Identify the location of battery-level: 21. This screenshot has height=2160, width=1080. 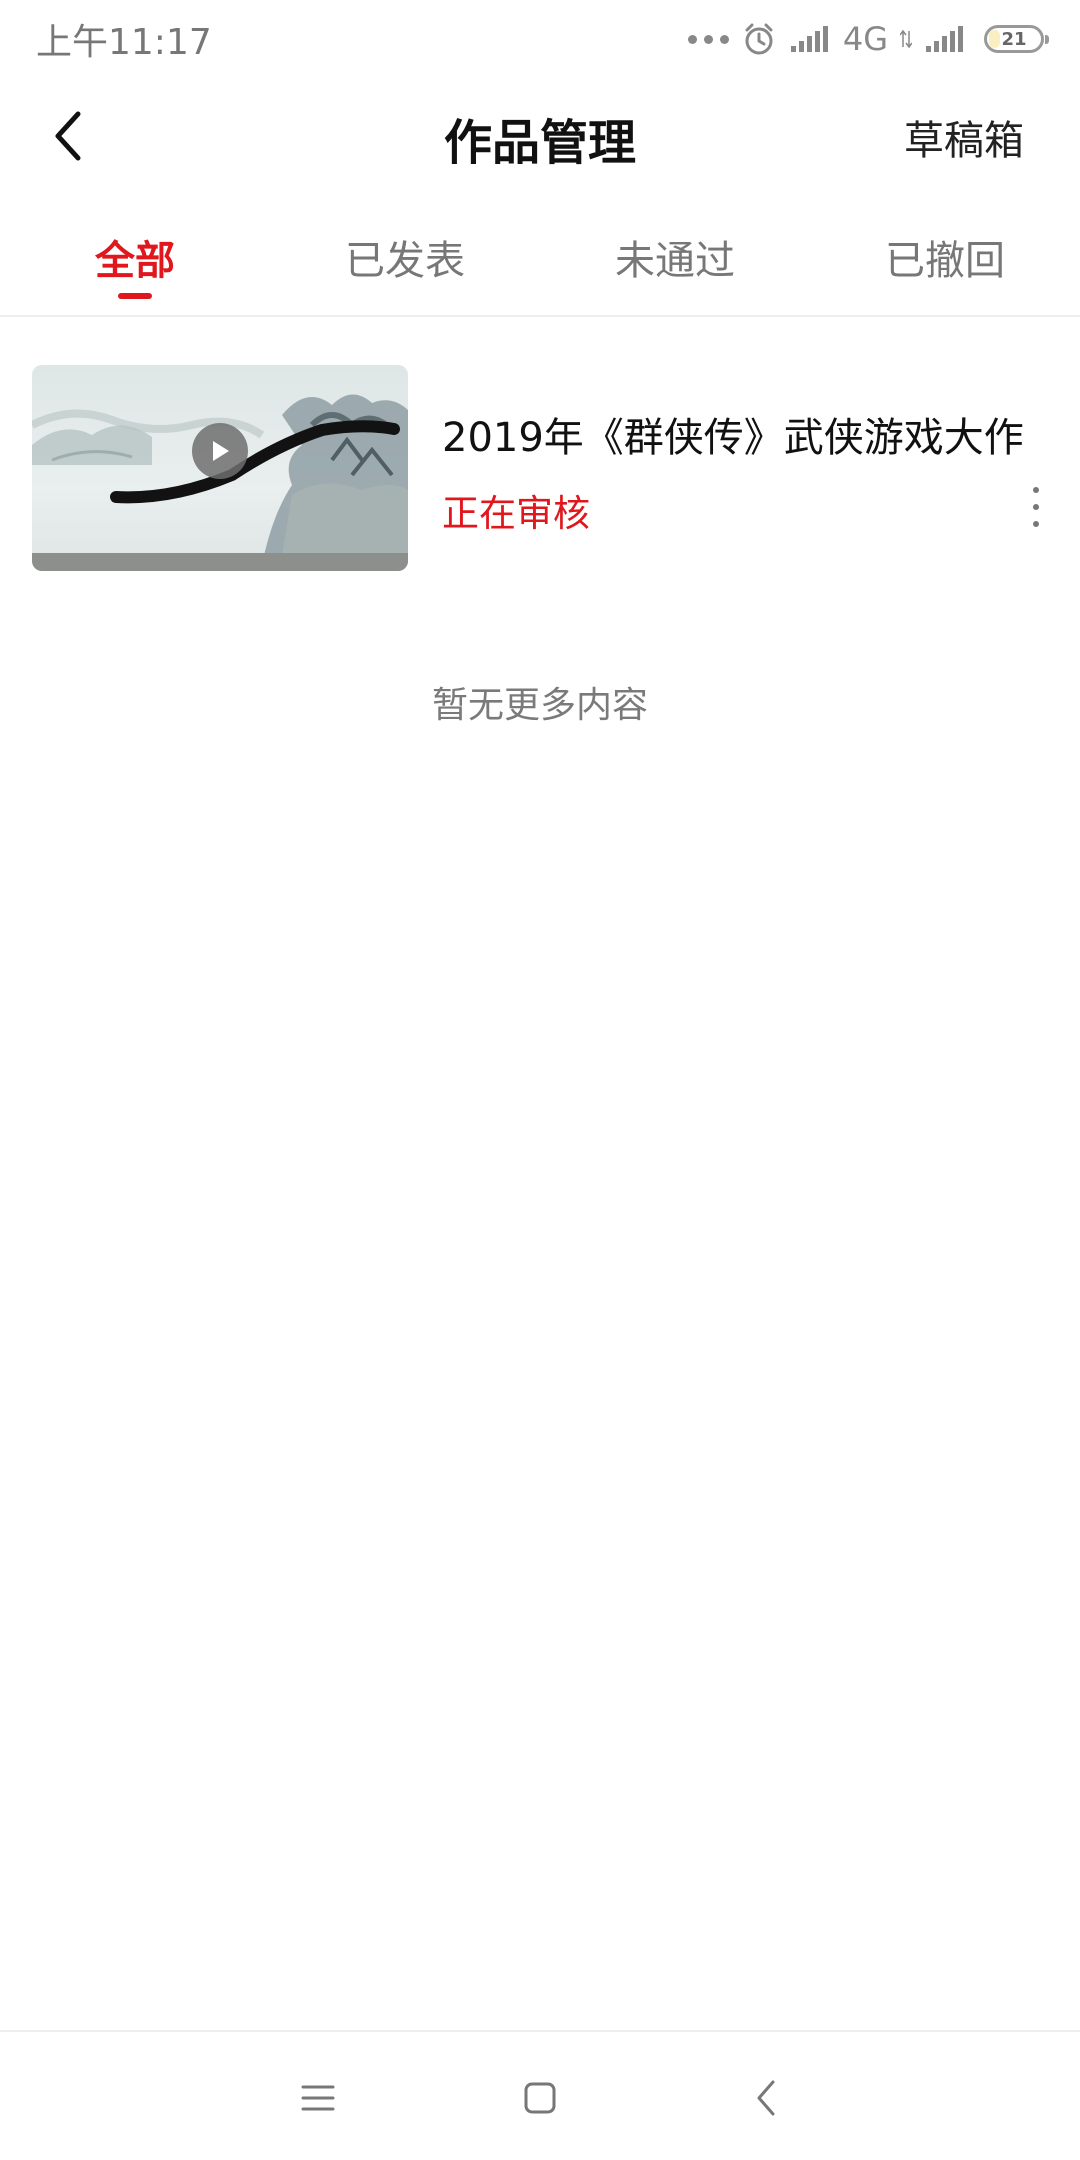
(1014, 39).